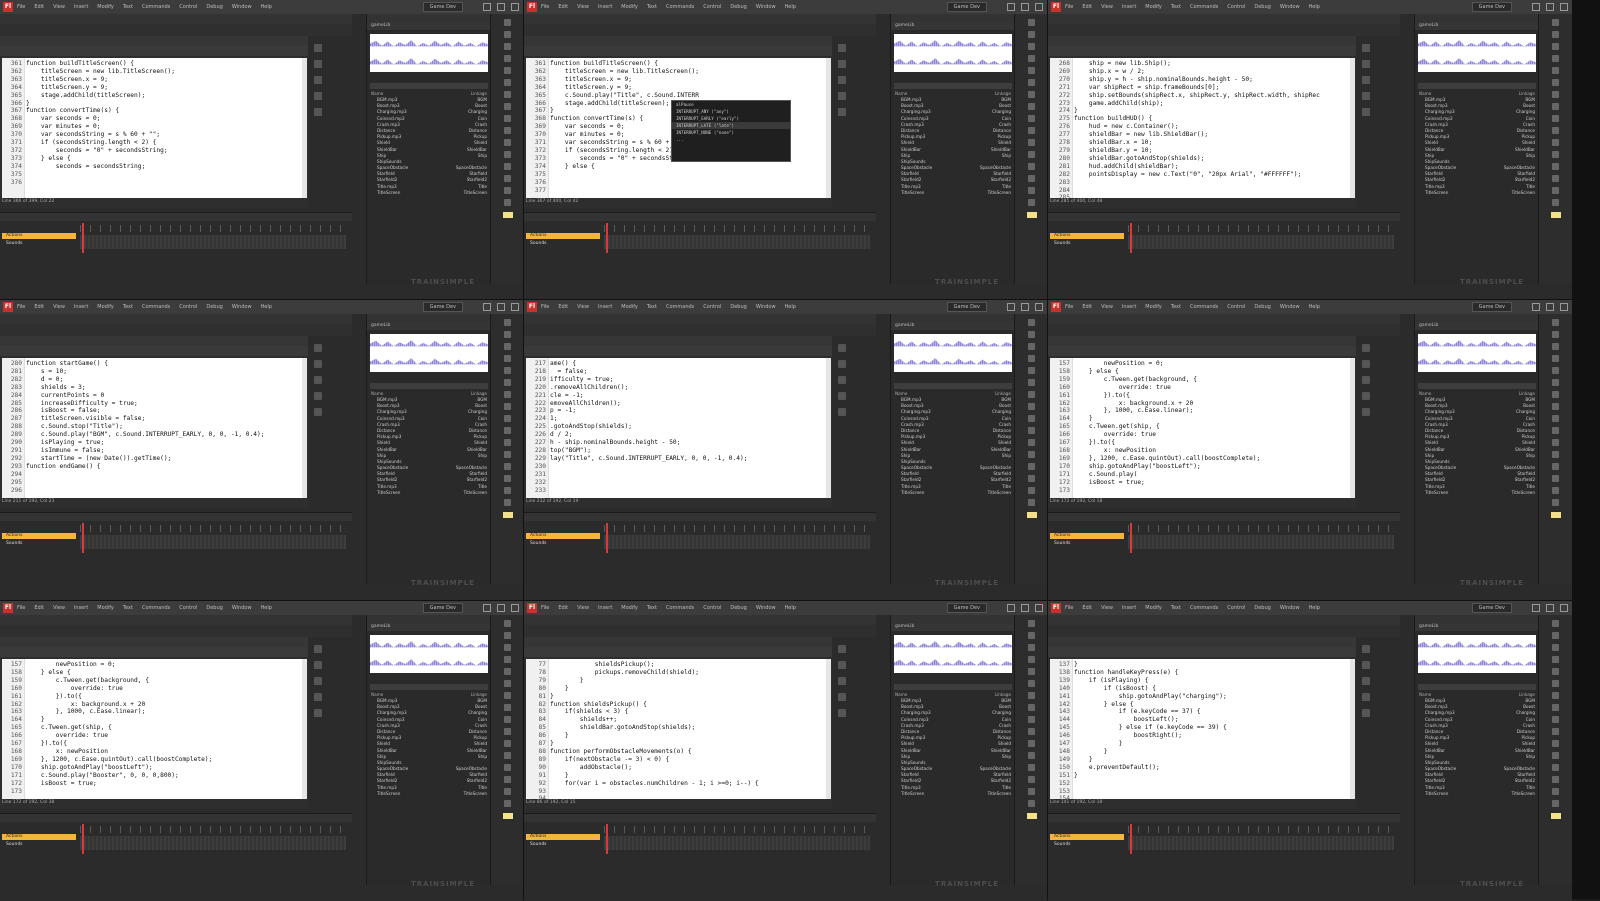  What do you see at coordinates (1011, 307) in the screenshot?
I see `minimize-icon` at bounding box center [1011, 307].